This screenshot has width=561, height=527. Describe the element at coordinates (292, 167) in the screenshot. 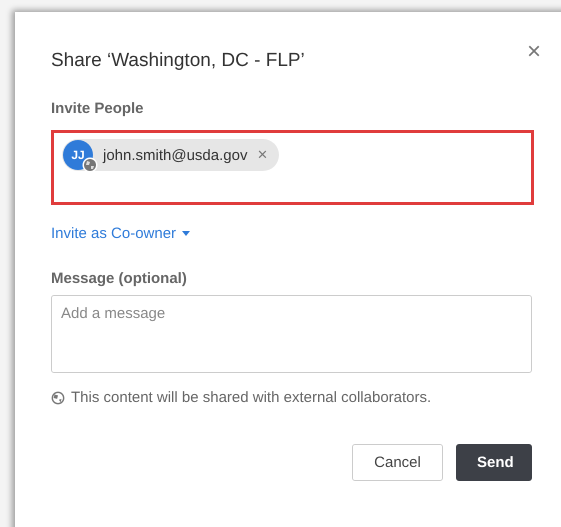

I see `invite-field: JJ john.smith@usda.gov ×` at that location.